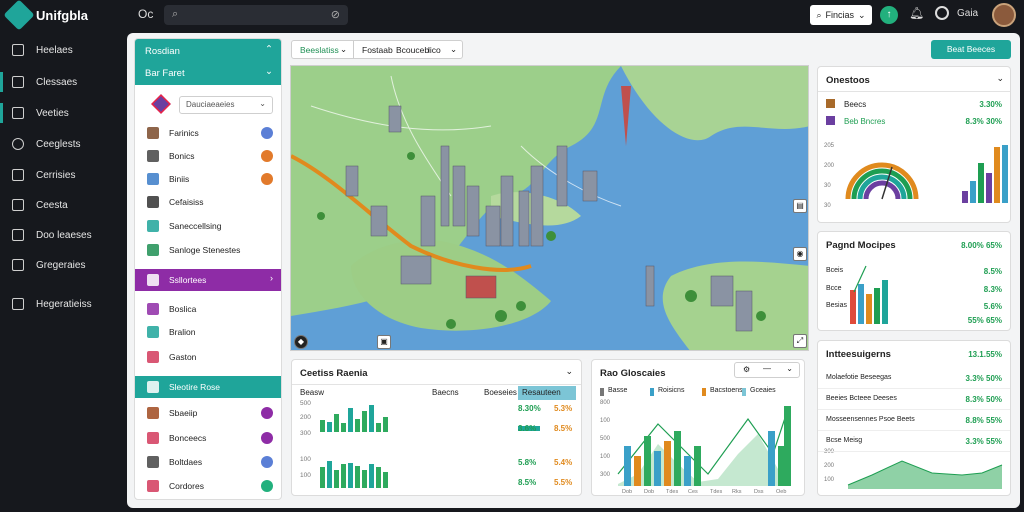 The height and width of the screenshot is (512, 1024). I want to click on clear-icon: ⊘, so click(335, 14).